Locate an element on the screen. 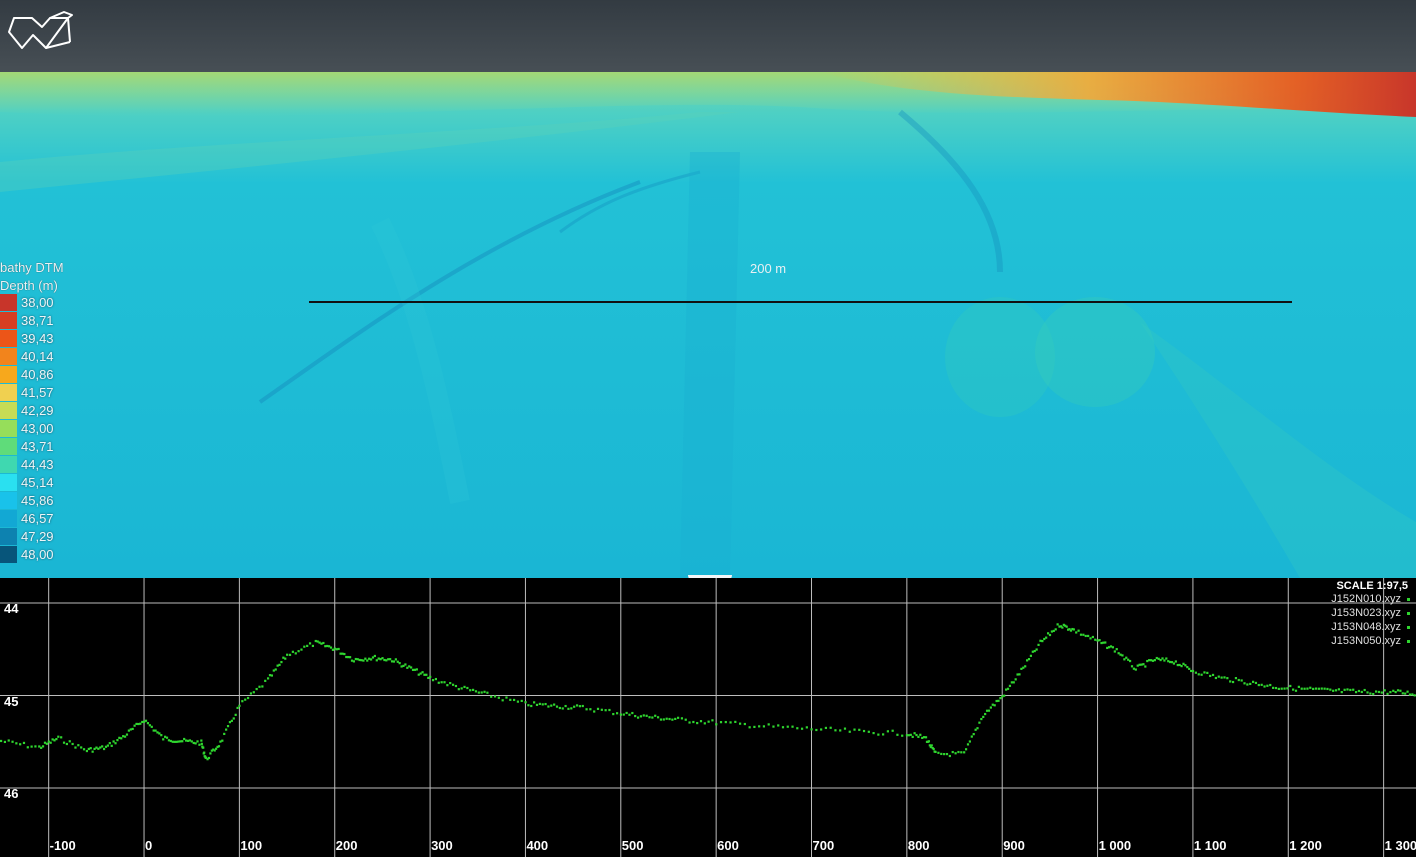 The image size is (1416, 857). scale-readout: SCALE 1:97,5 is located at coordinates (1372, 586).